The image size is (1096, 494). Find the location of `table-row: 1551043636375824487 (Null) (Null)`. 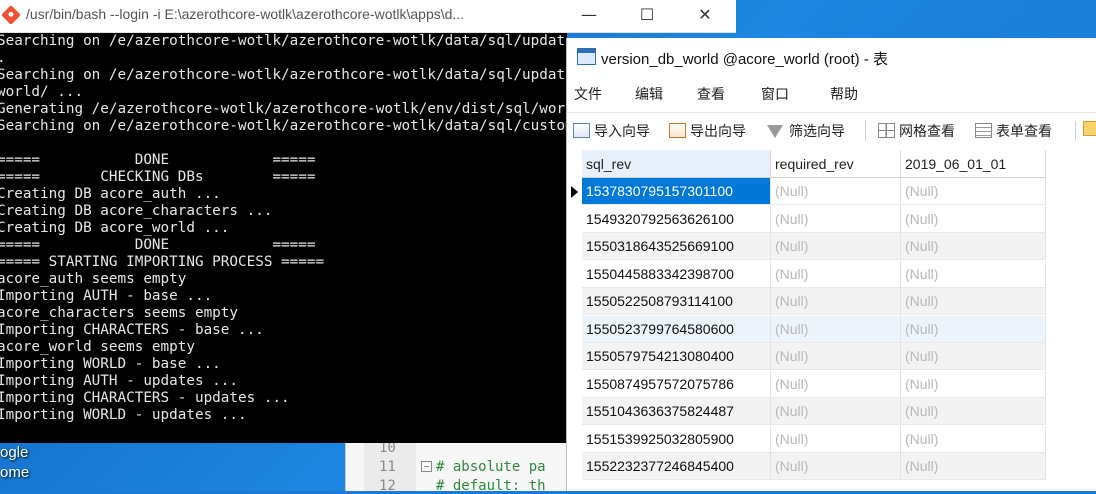

table-row: 1551043636375824487 (Null) (Null) is located at coordinates (814, 411).